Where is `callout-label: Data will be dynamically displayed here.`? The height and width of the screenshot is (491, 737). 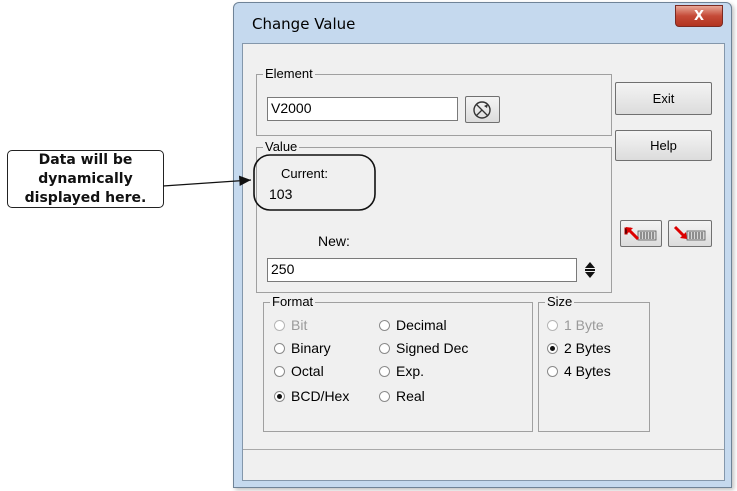
callout-label: Data will be dynamically displayed here. is located at coordinates (85, 179).